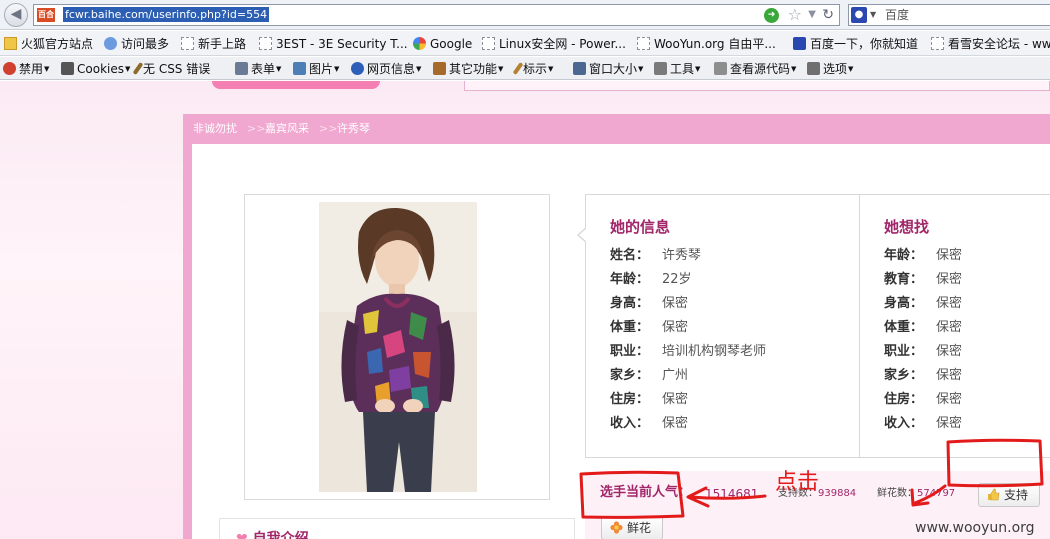  Describe the element at coordinates (57, 44) in the screenshot. I see `bookmark-label: 火狐官方站点` at that location.